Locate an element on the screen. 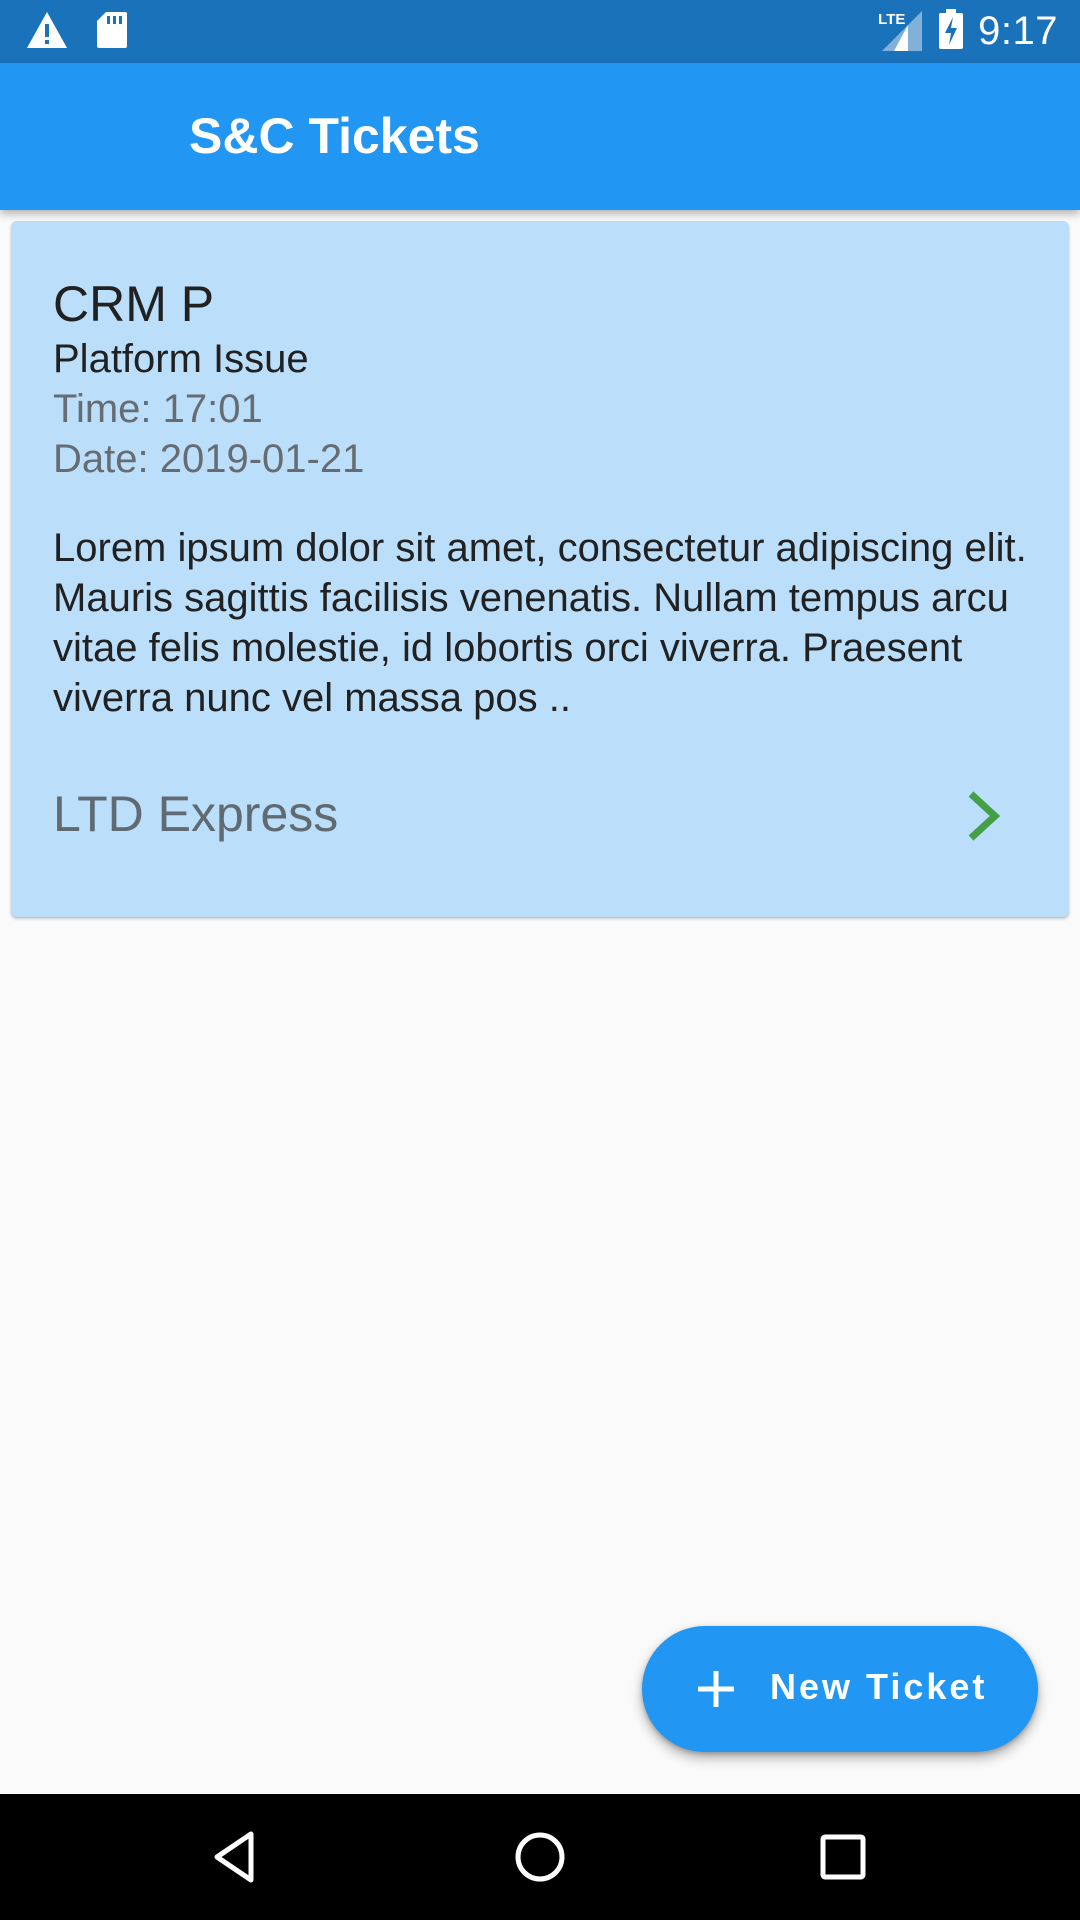  status-time: 9:17 is located at coordinates (1018, 30).